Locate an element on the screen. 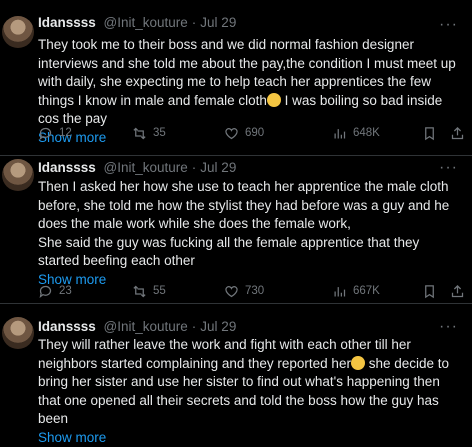  like-button: 730 is located at coordinates (244, 291).